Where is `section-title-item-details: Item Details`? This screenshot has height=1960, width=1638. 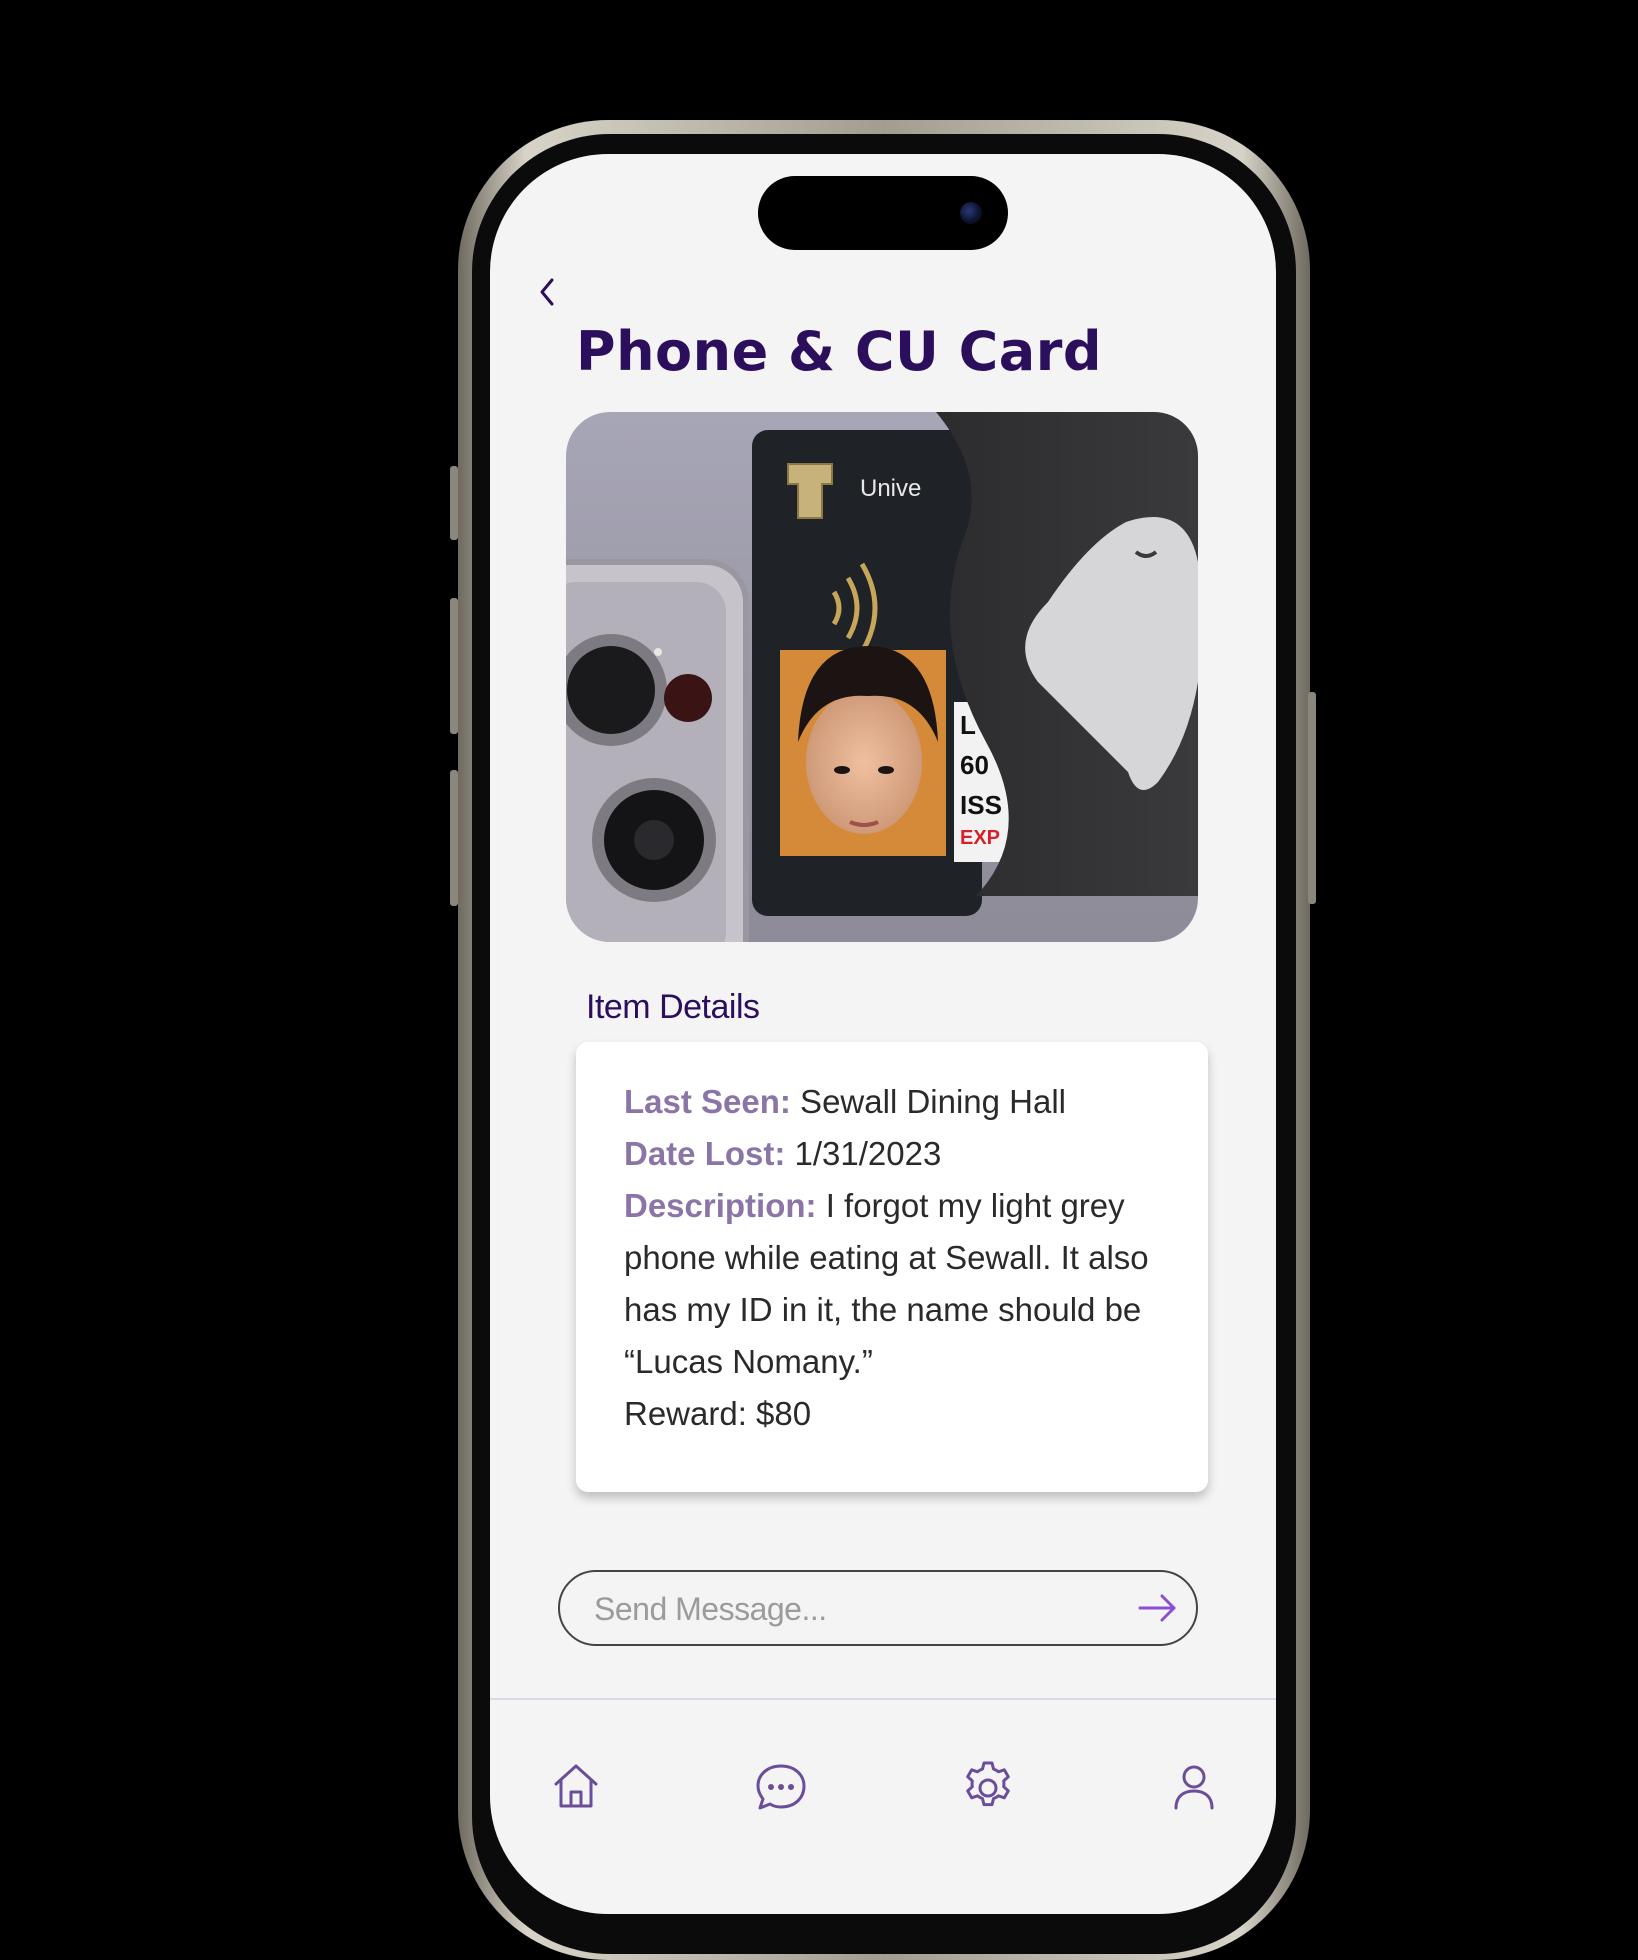 section-title-item-details: Item Details is located at coordinates (673, 1007).